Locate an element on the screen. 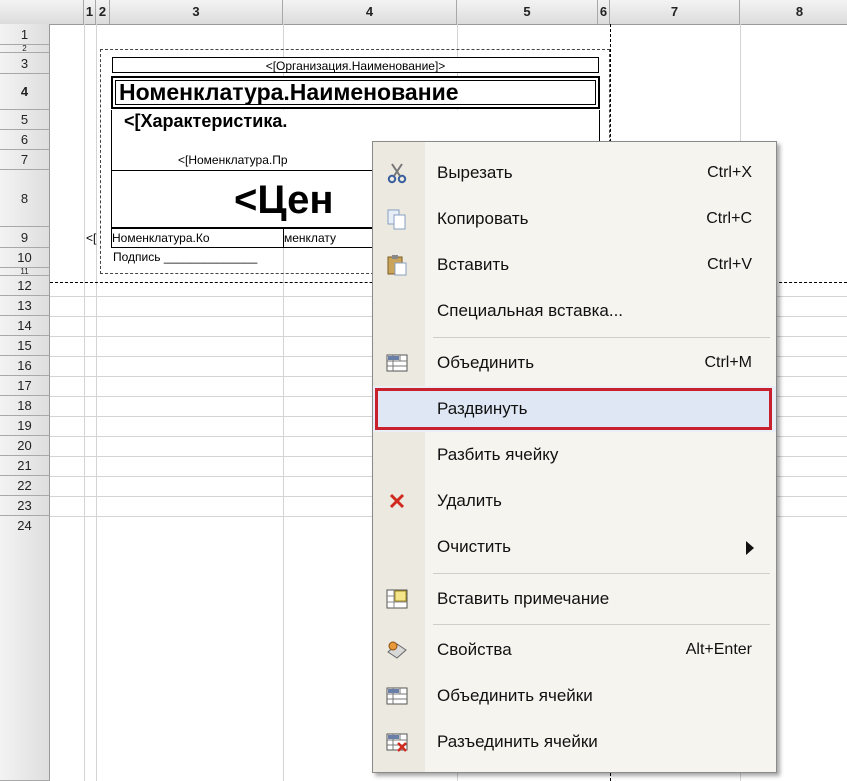 This screenshot has width=847, height=781. row-header-9: 9 is located at coordinates (25, 237).